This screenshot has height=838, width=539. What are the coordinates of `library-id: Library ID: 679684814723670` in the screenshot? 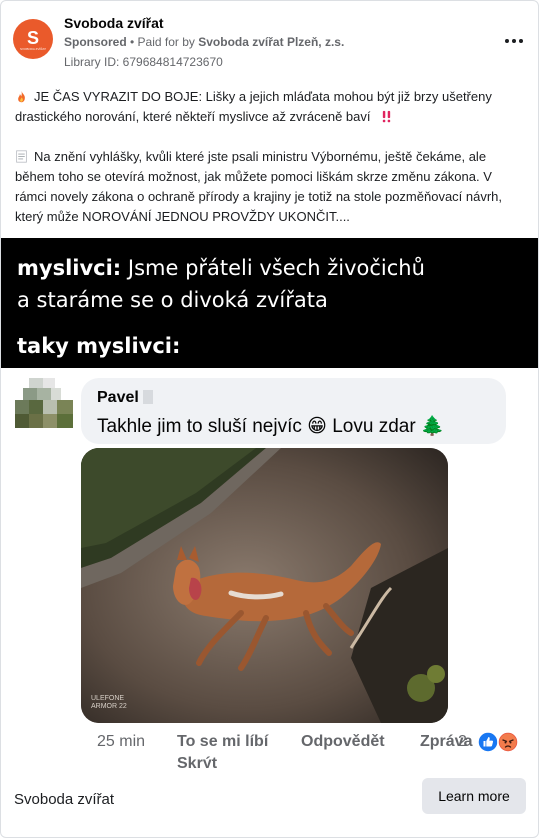 It's located at (143, 62).